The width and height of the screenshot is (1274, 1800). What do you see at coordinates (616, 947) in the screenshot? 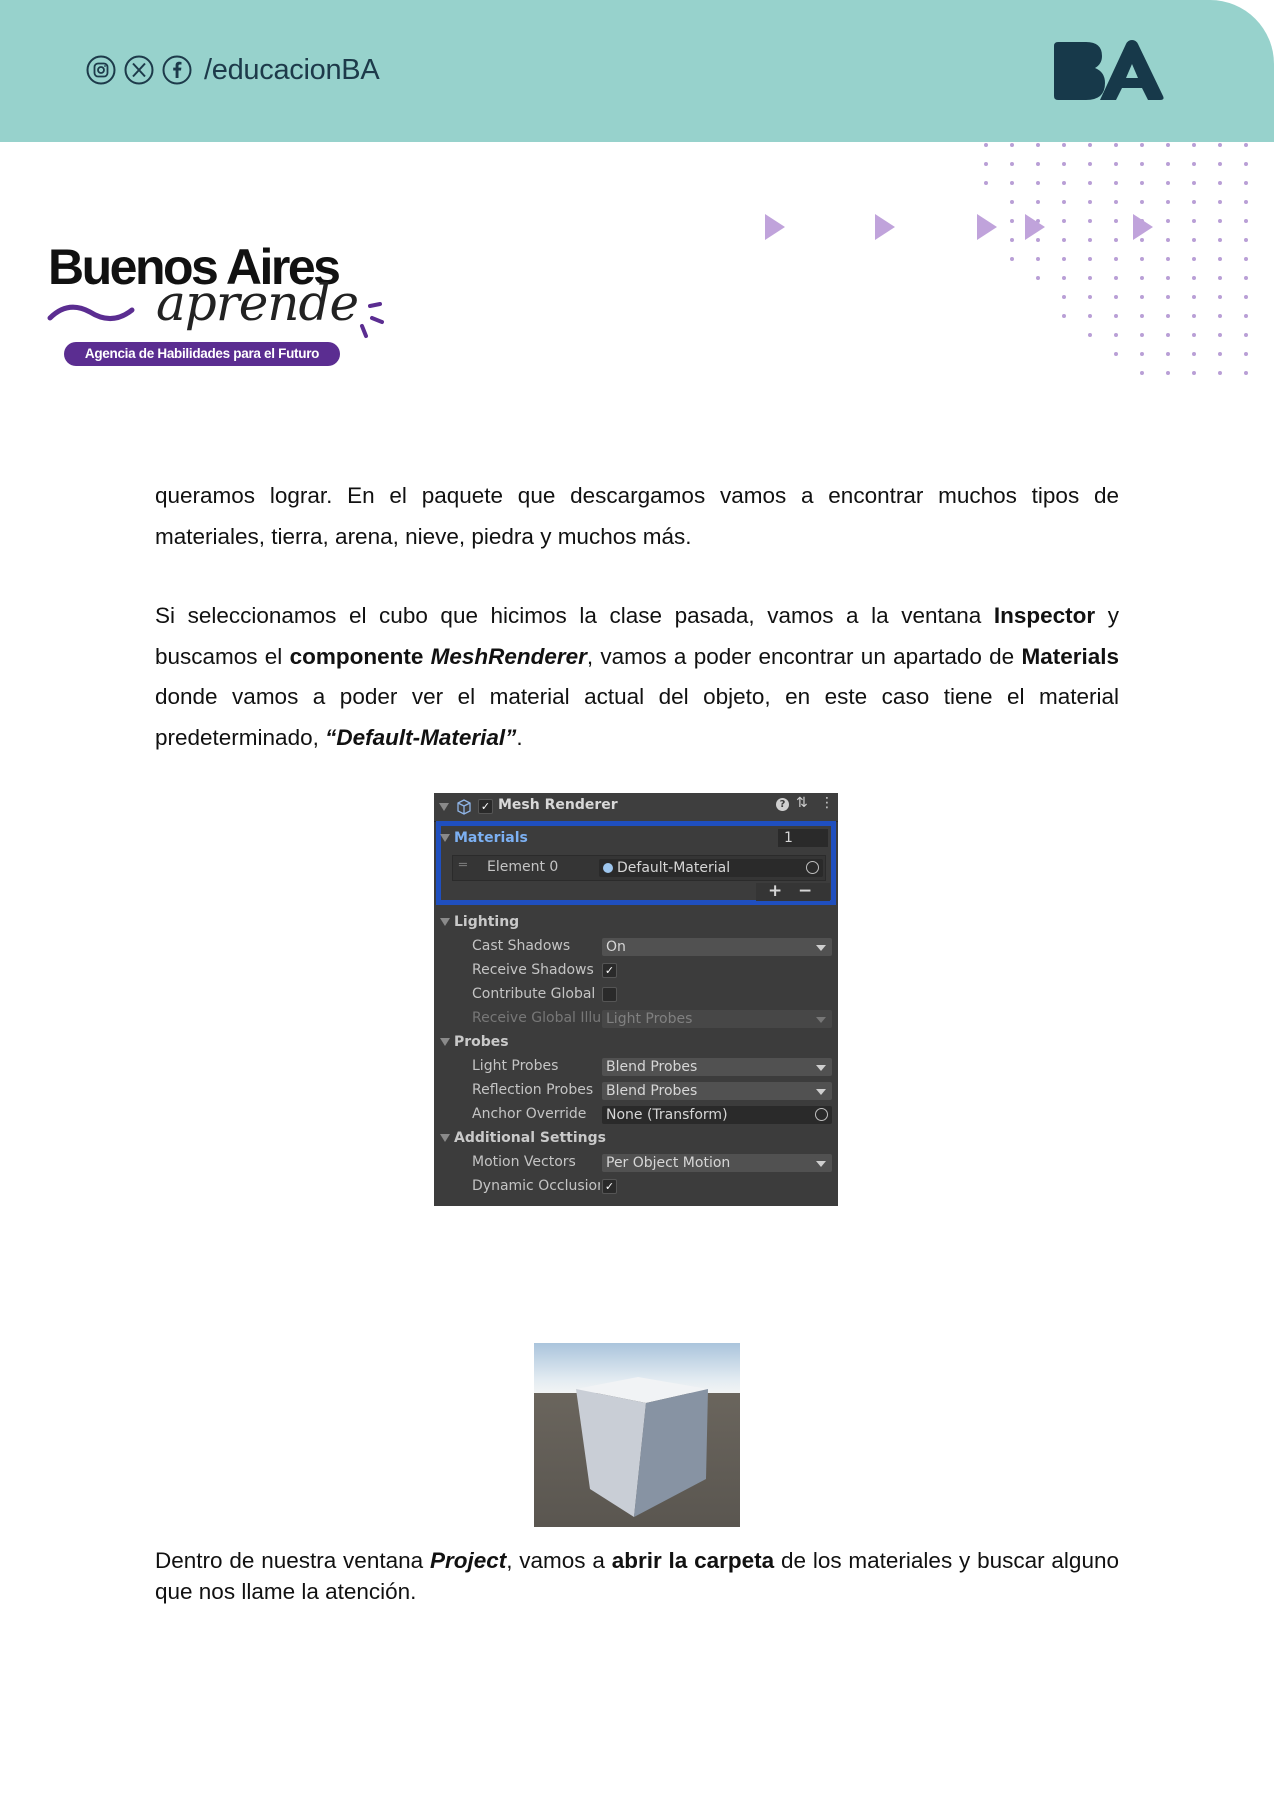
I see `cast-shadows-value: On` at bounding box center [616, 947].